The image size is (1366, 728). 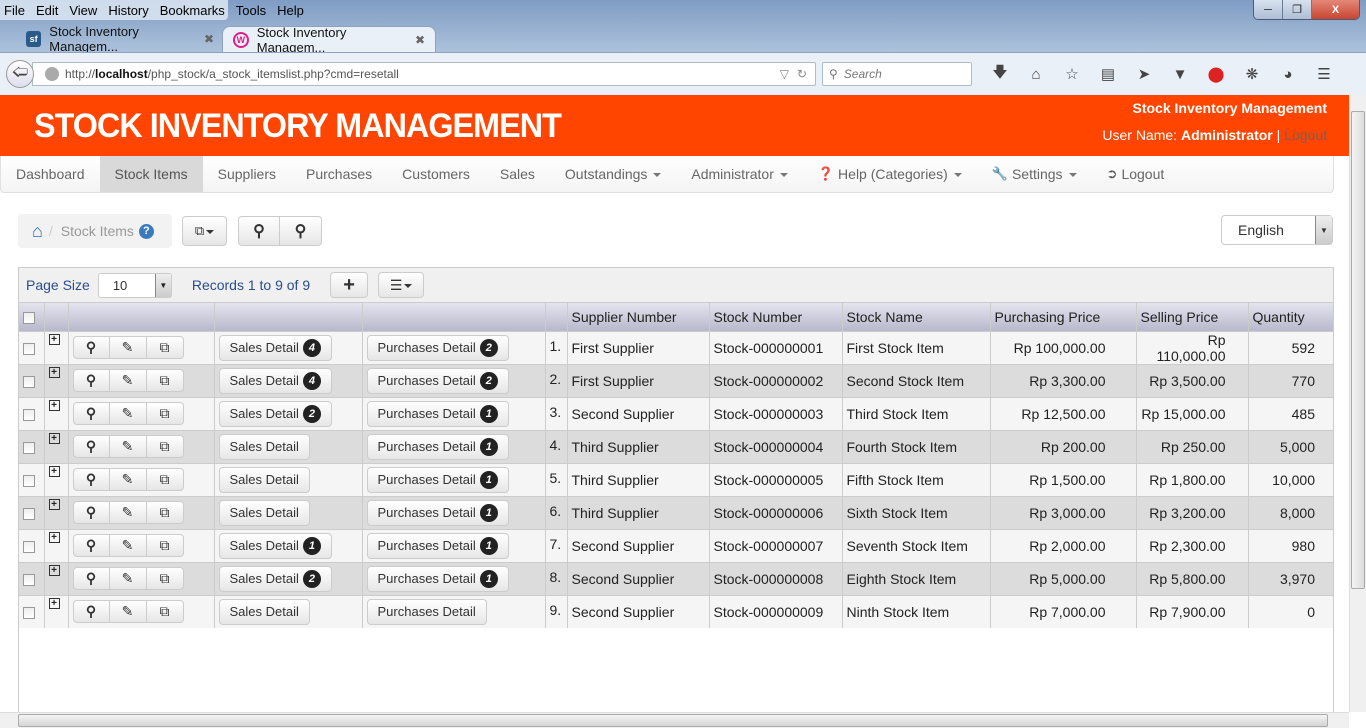 I want to click on close-window-button: X, so click(x=1335, y=9).